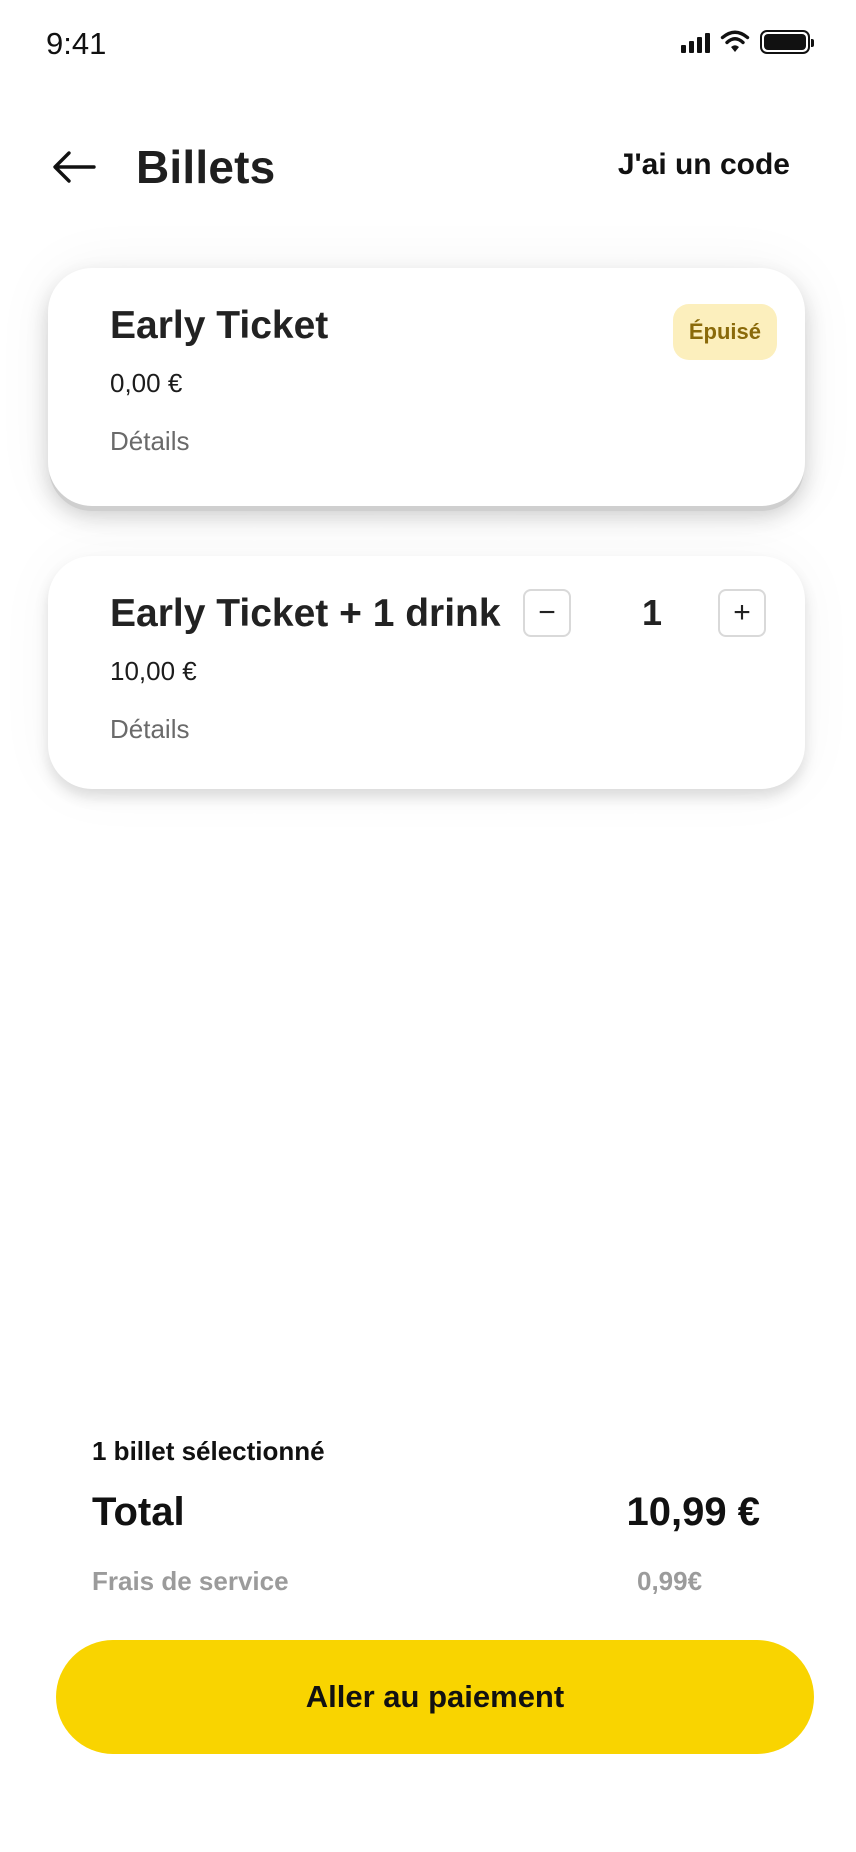 Image resolution: width=856 pixels, height=1852 pixels. What do you see at coordinates (724, 332) in the screenshot?
I see `sold-out-badge: Épuisé` at bounding box center [724, 332].